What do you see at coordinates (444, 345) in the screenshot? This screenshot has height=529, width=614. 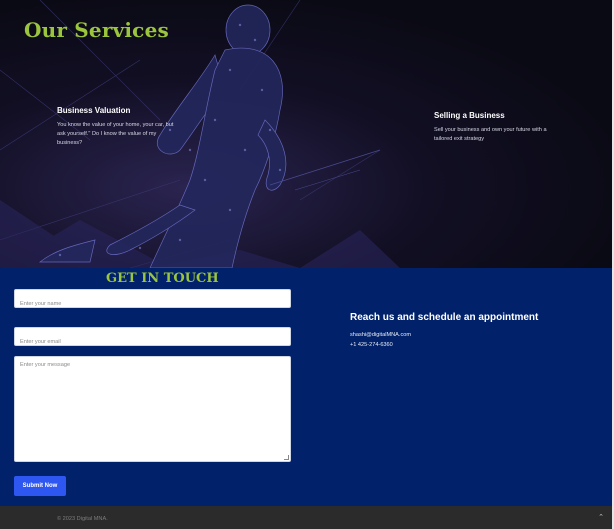 I see `contact-phone-link: +1 425-274-6360` at bounding box center [444, 345].